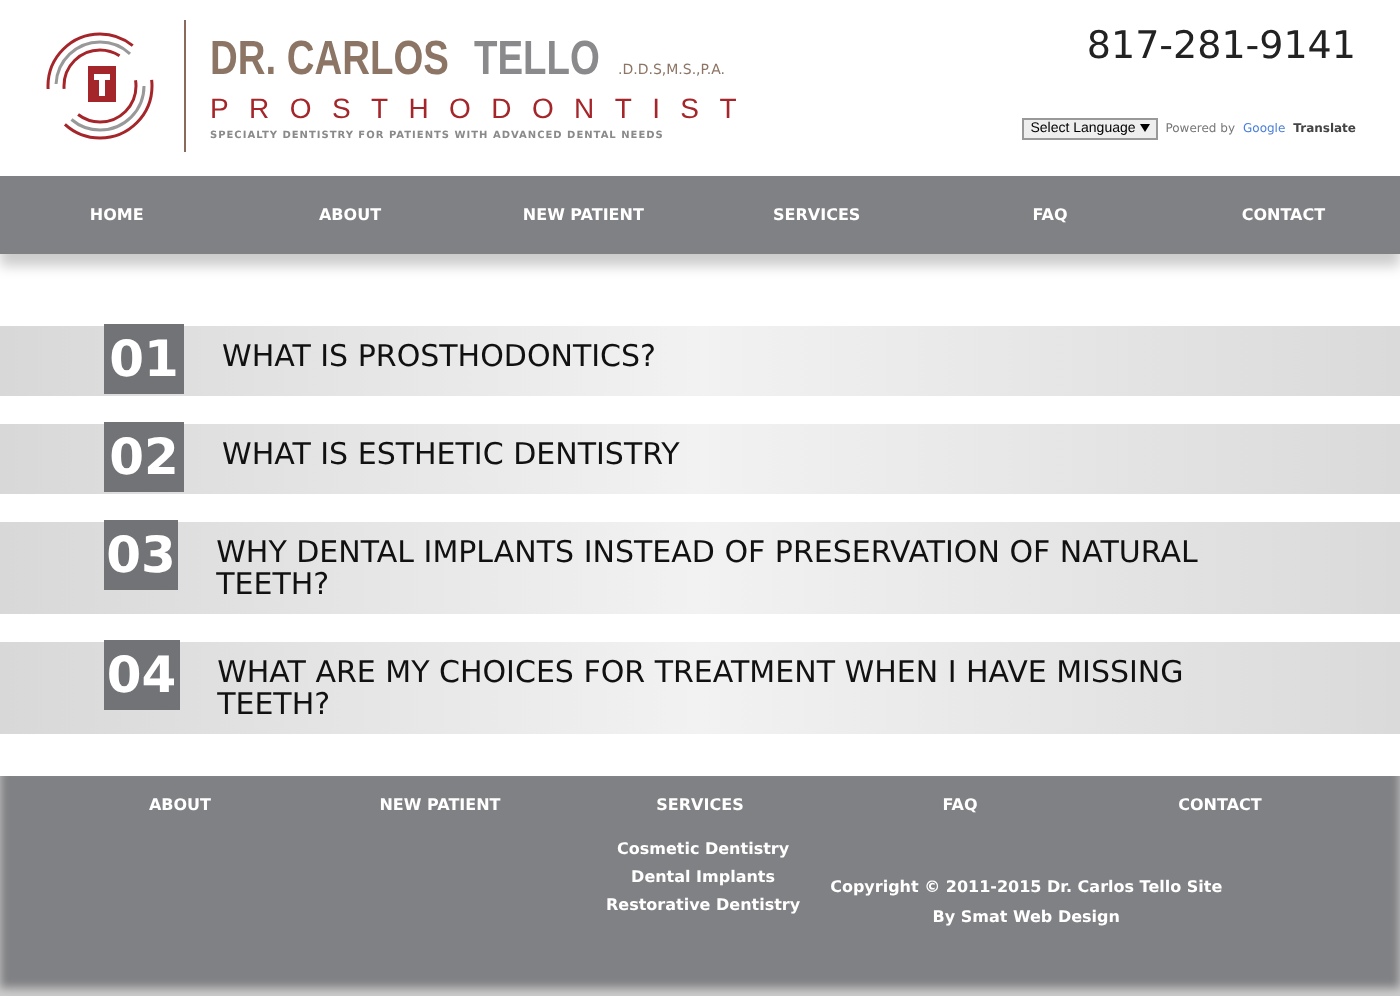 The width and height of the screenshot is (1400, 1000). What do you see at coordinates (960, 805) in the screenshot?
I see `footer-link: FAQ` at bounding box center [960, 805].